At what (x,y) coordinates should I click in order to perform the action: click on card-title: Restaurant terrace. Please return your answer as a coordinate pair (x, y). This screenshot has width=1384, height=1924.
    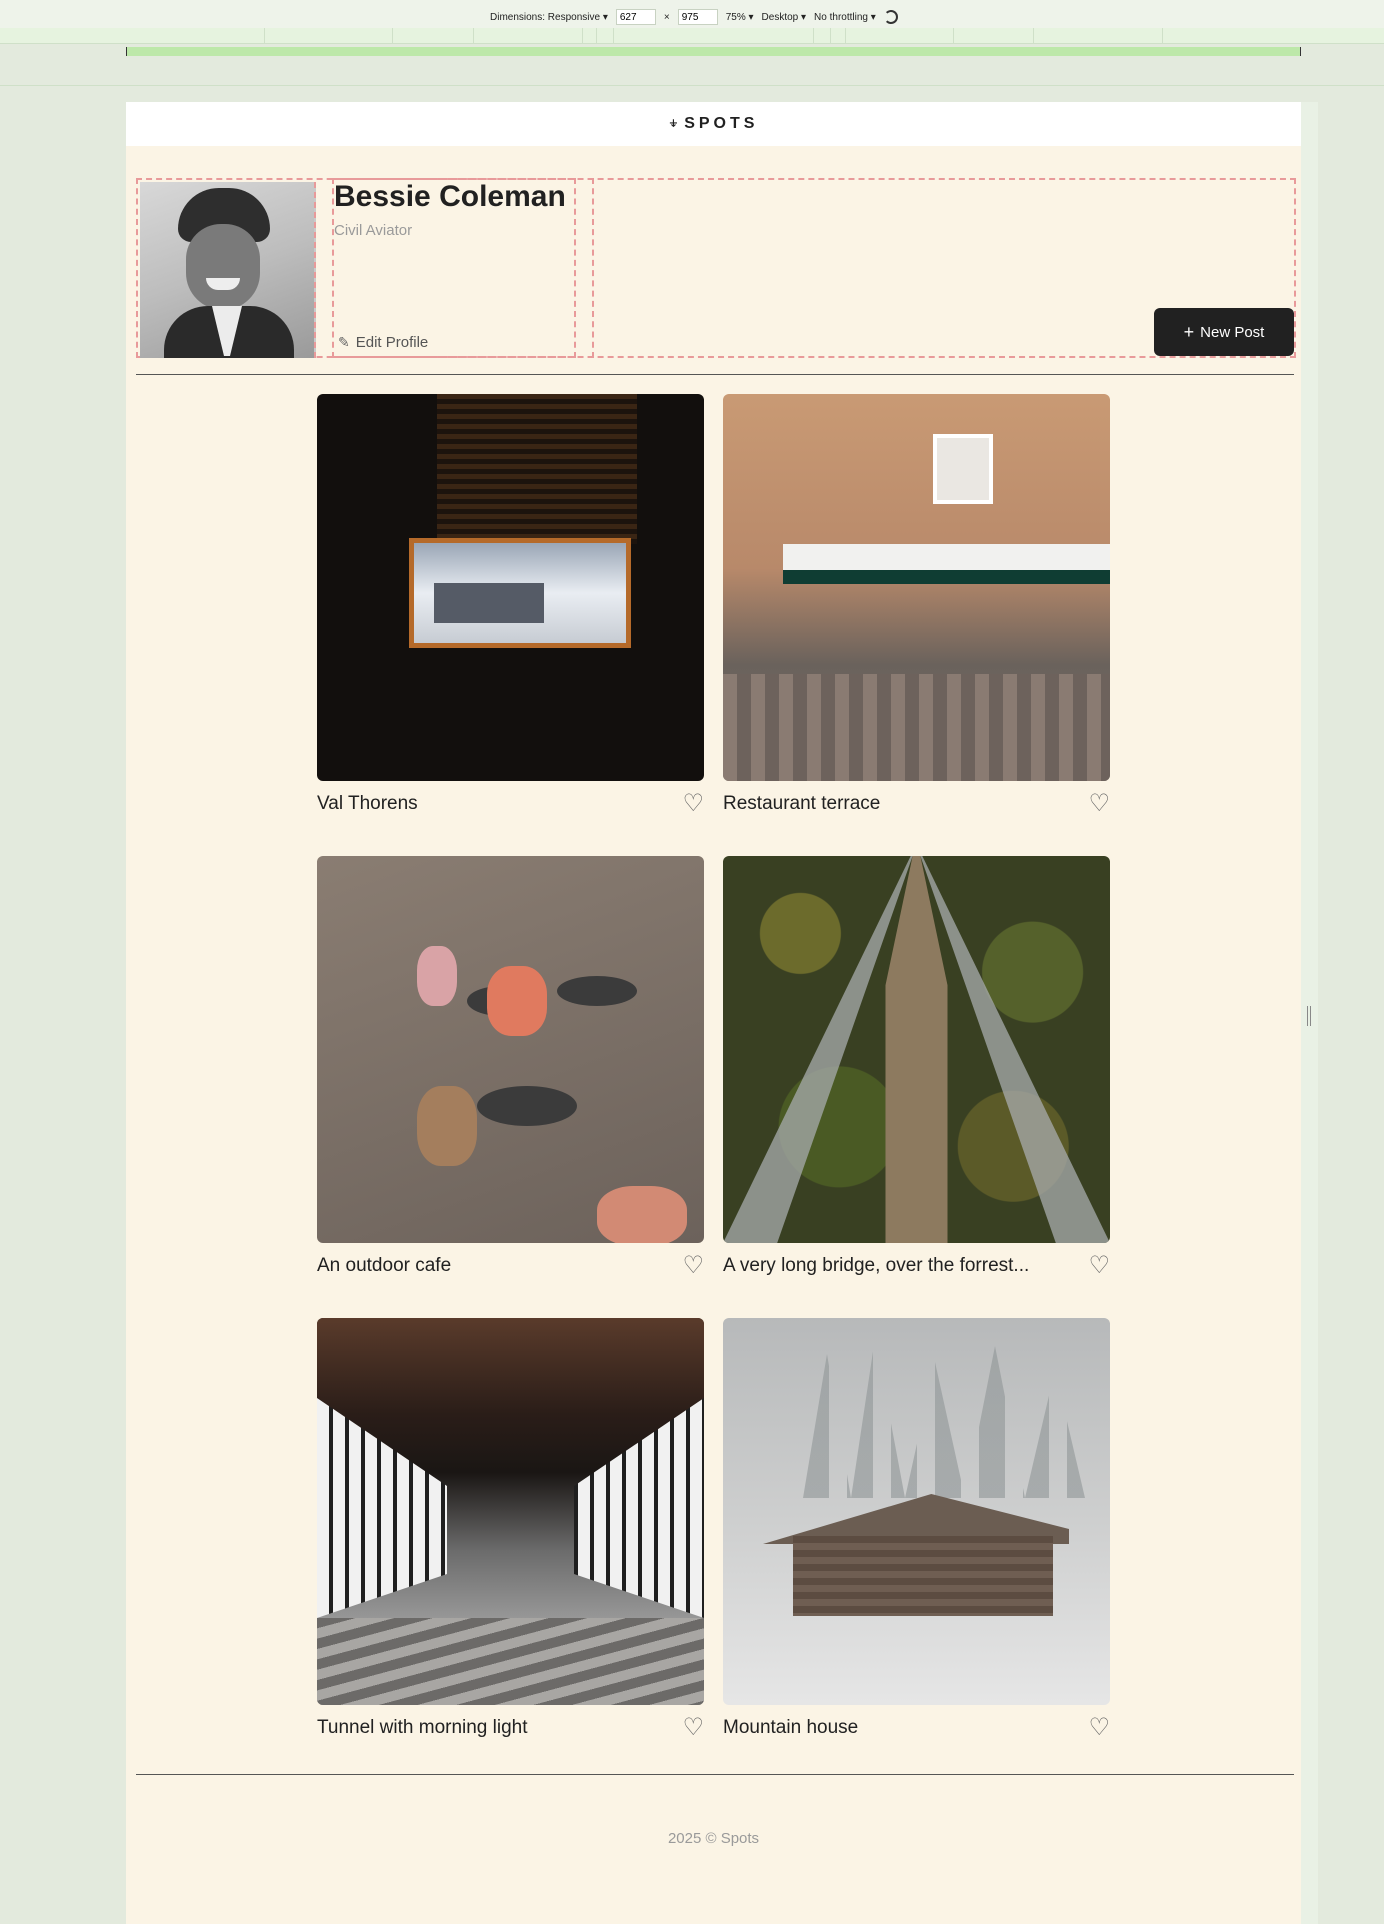
    Looking at the image, I should click on (802, 803).